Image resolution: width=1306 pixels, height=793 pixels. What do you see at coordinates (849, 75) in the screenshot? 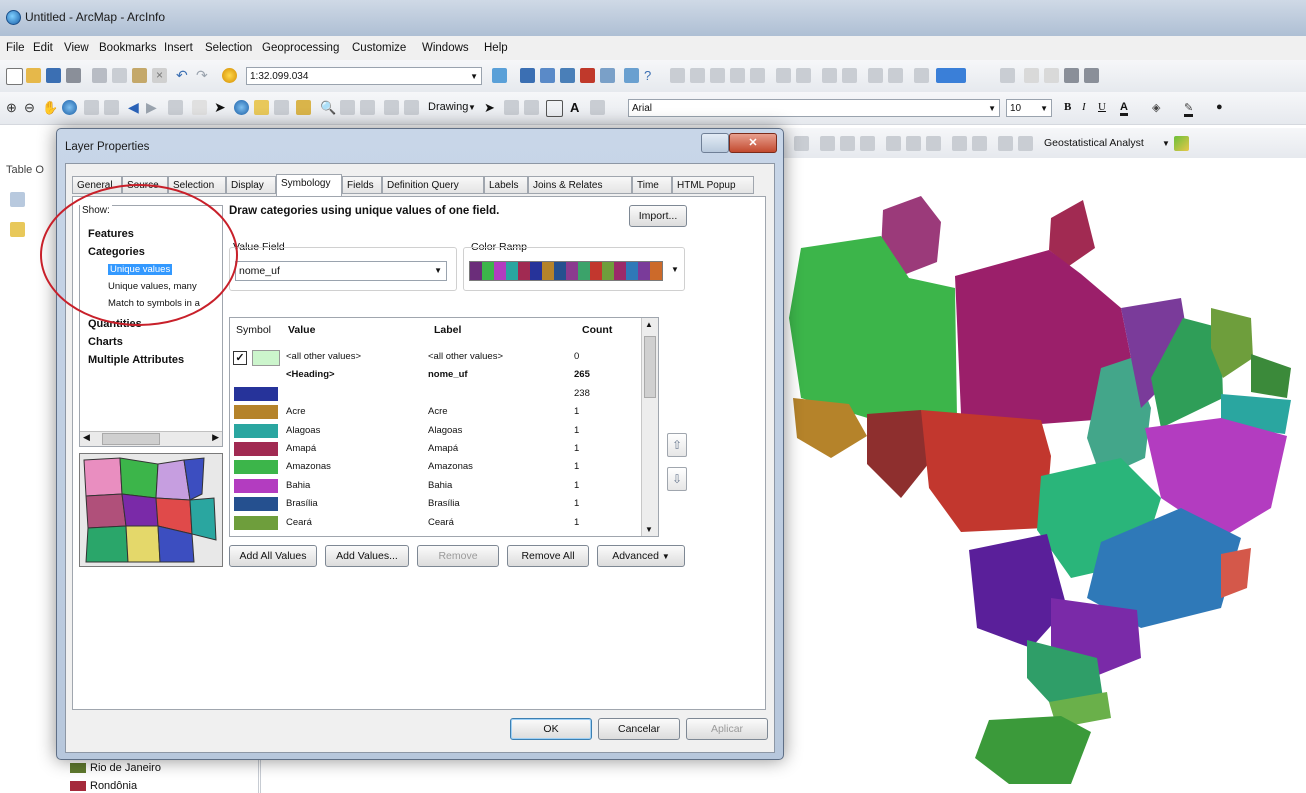
I see `rotate-icon` at bounding box center [849, 75].